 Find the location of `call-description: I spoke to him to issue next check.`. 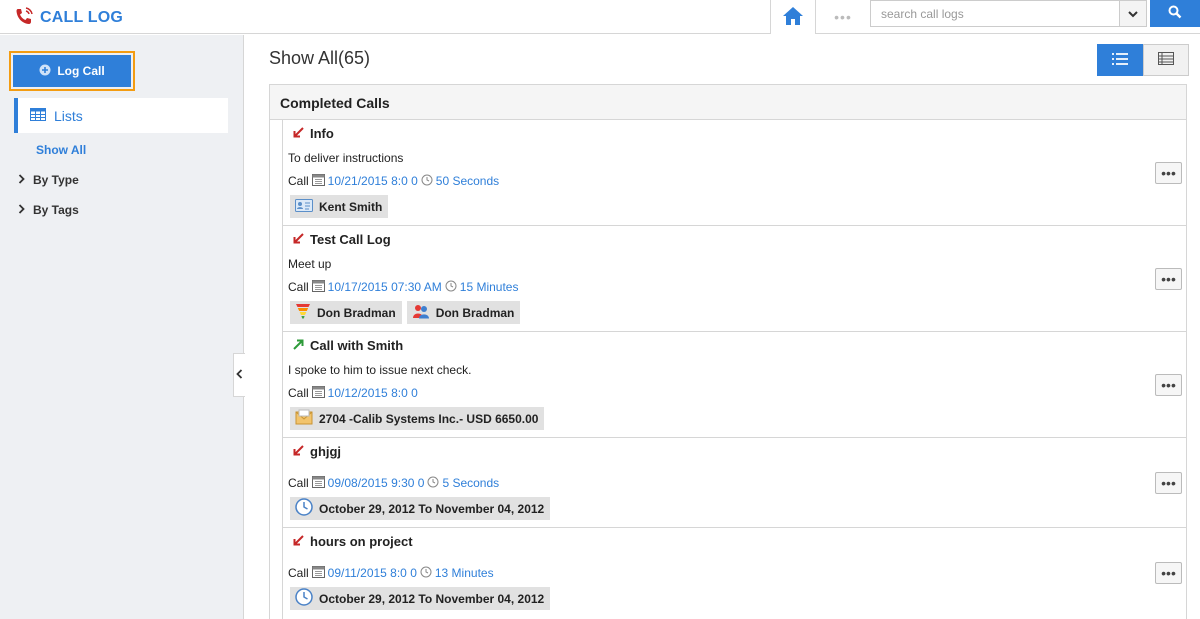

call-description: I spoke to him to issue next check. is located at coordinates (380, 370).